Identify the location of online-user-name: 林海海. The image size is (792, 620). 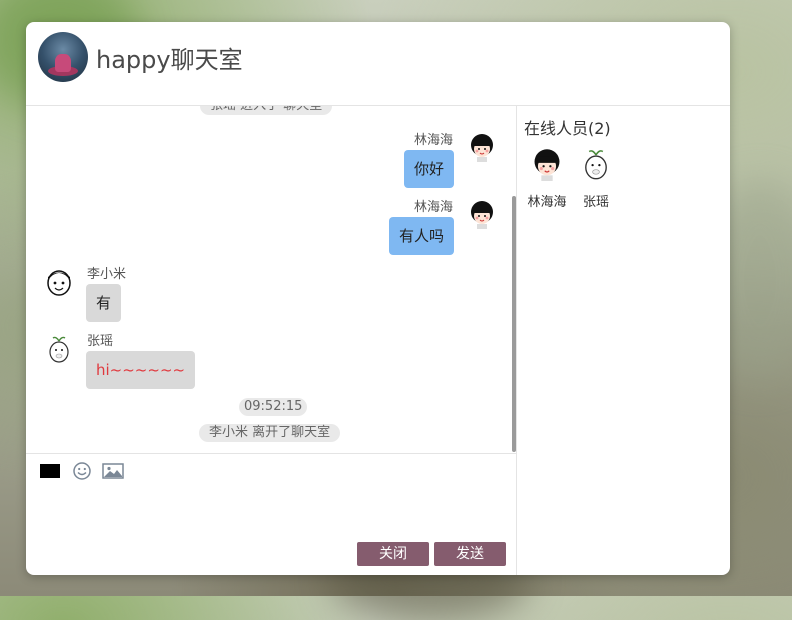
(547, 202).